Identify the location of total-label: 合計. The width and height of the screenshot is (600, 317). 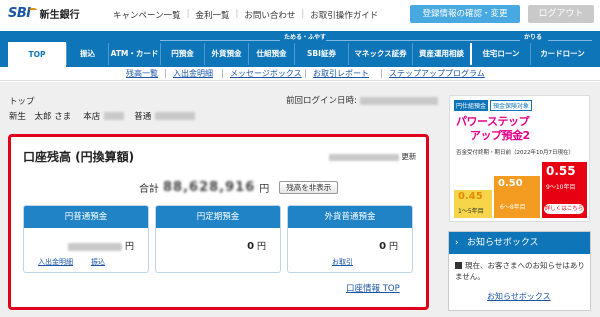
(149, 189).